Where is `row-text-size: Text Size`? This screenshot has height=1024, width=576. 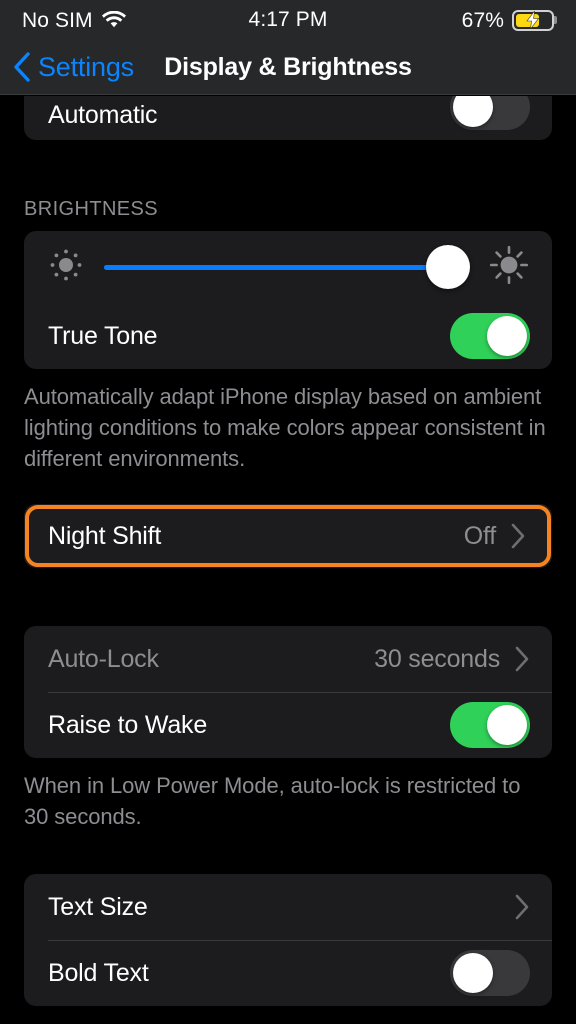
row-text-size: Text Size is located at coordinates (288, 907).